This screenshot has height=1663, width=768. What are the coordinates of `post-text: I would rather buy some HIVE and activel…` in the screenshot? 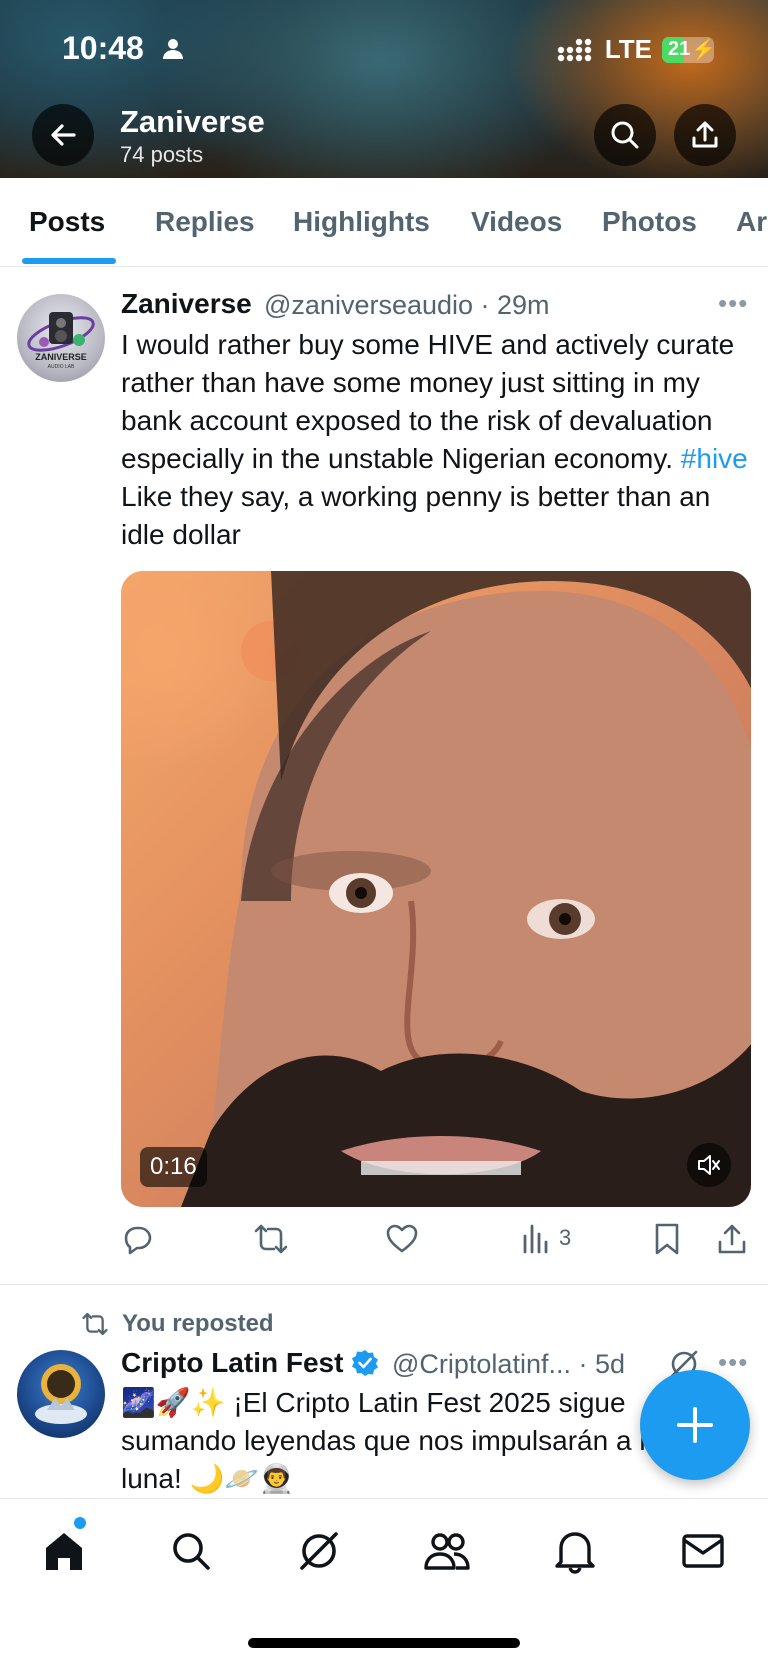 It's located at (439, 440).